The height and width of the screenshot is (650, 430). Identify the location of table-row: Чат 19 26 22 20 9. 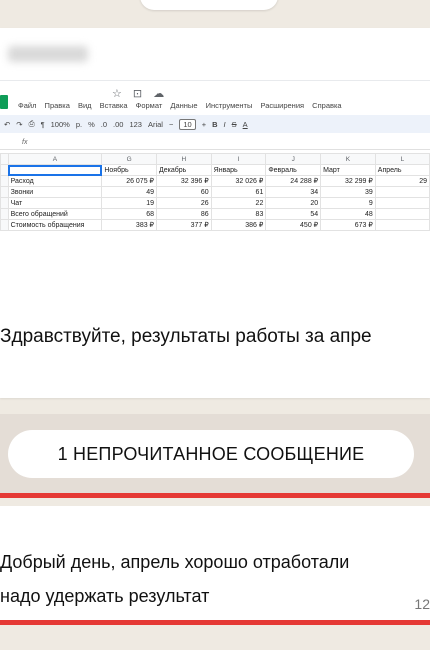
(215, 203).